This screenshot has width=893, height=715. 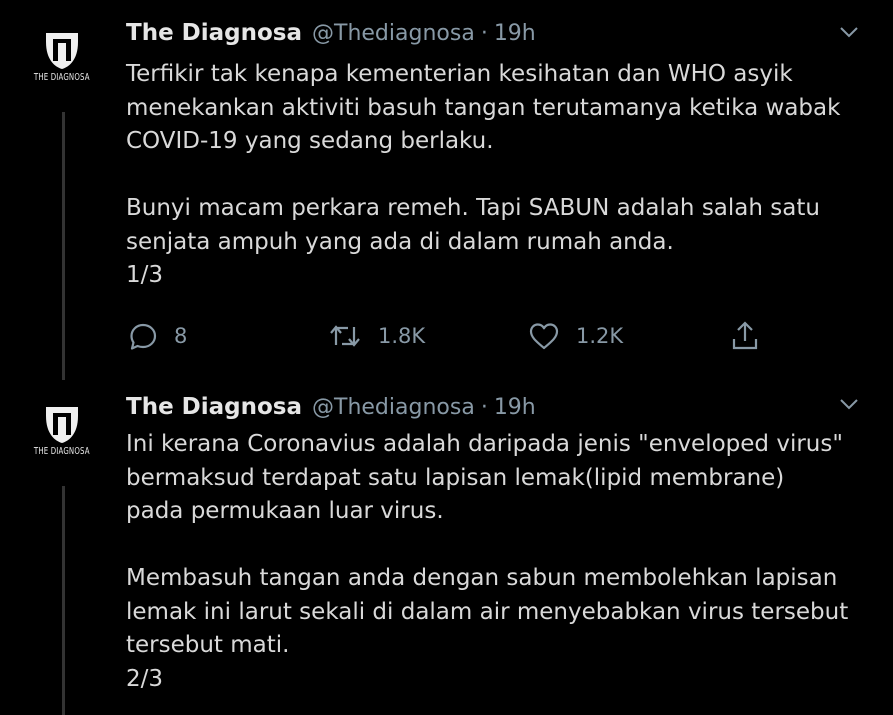 What do you see at coordinates (181, 336) in the screenshot?
I see `reply-count: 8` at bounding box center [181, 336].